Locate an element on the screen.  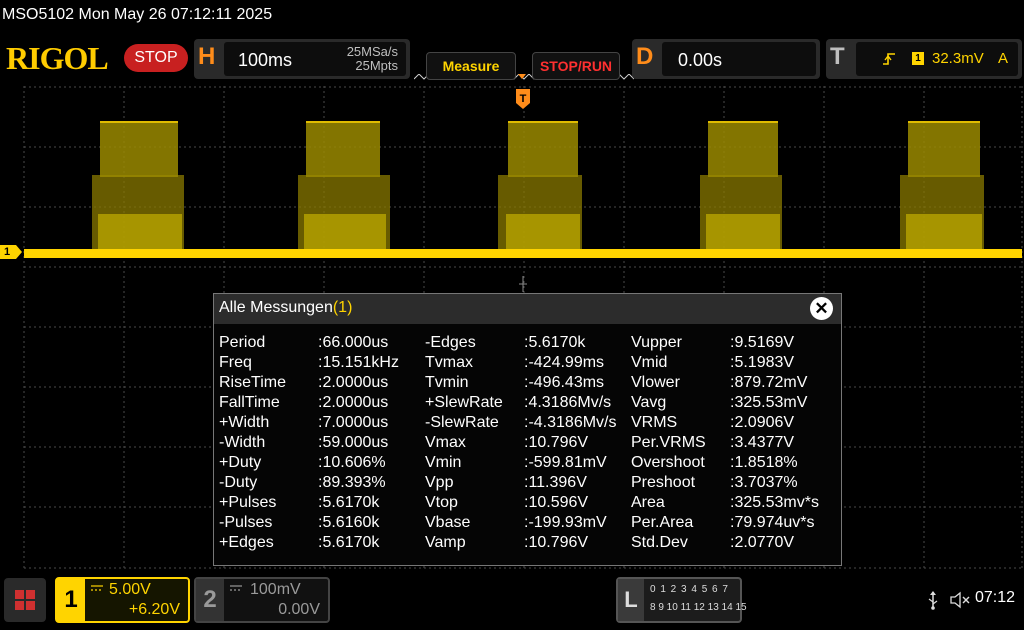
sample-rate-value: 25MSa/s is located at coordinates (372, 51).